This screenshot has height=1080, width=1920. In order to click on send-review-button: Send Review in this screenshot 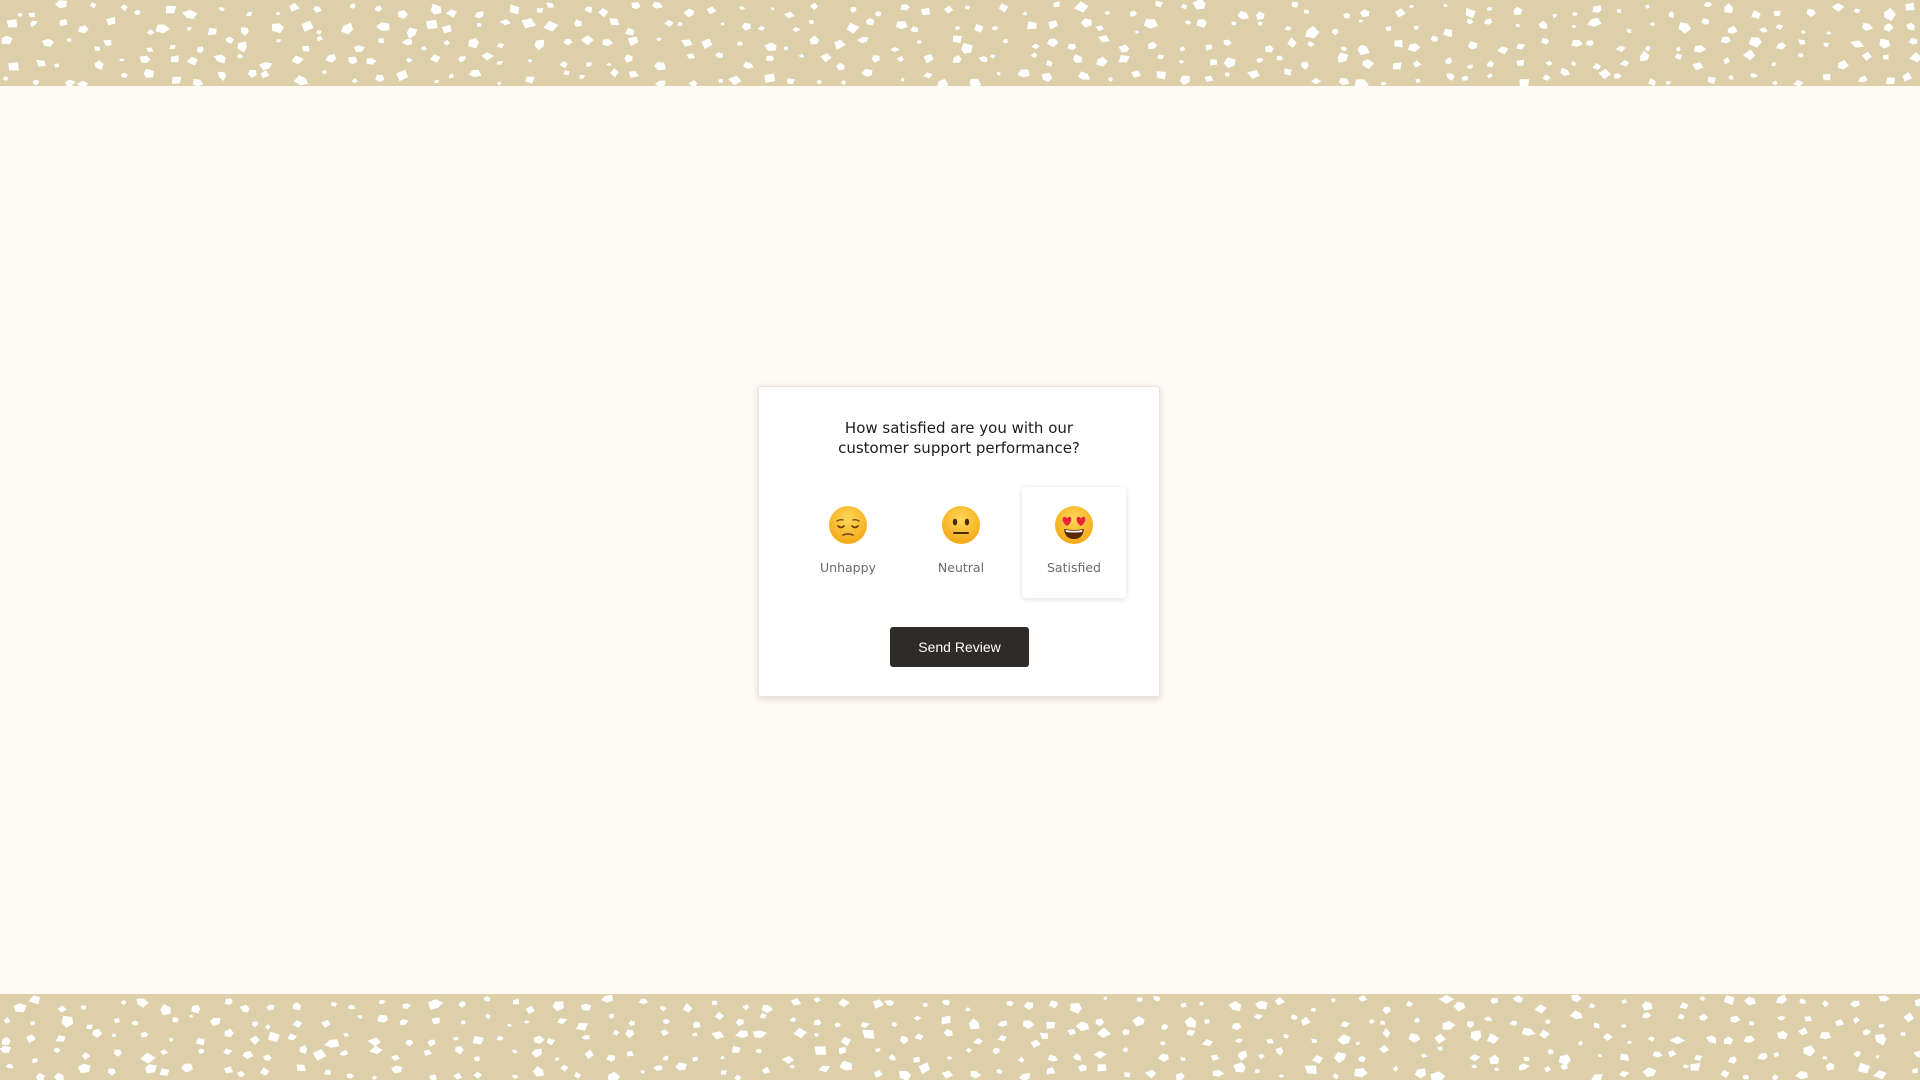, I will do `click(959, 647)`.